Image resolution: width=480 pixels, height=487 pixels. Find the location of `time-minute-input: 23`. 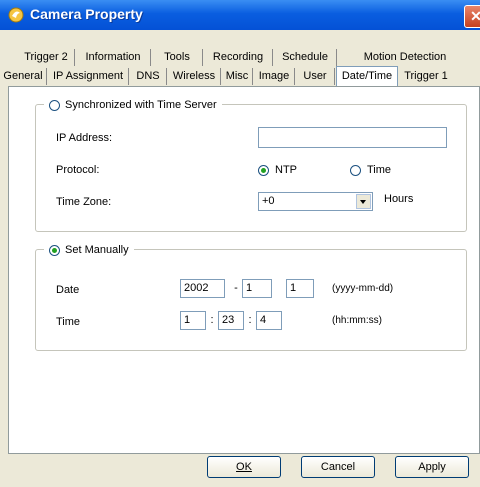

time-minute-input: 23 is located at coordinates (231, 320).